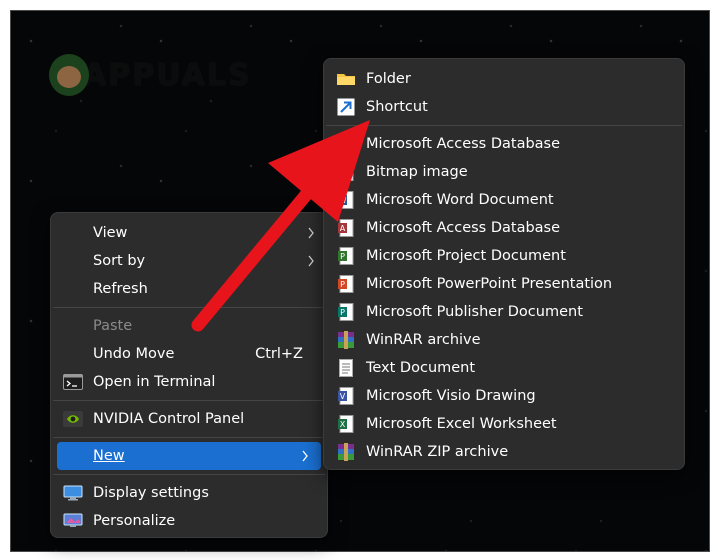 This screenshot has height=560, width=718. Describe the element at coordinates (169, 419) in the screenshot. I see `menu-item-label: NVIDIA Control Panel` at that location.